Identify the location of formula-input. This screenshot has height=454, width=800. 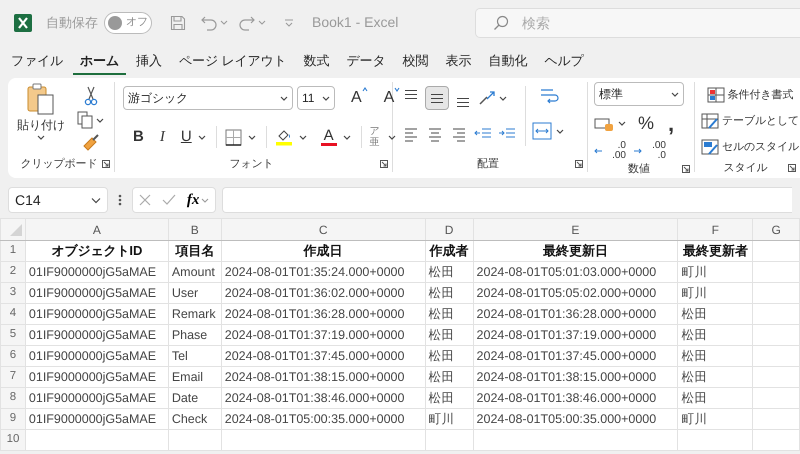
(507, 200).